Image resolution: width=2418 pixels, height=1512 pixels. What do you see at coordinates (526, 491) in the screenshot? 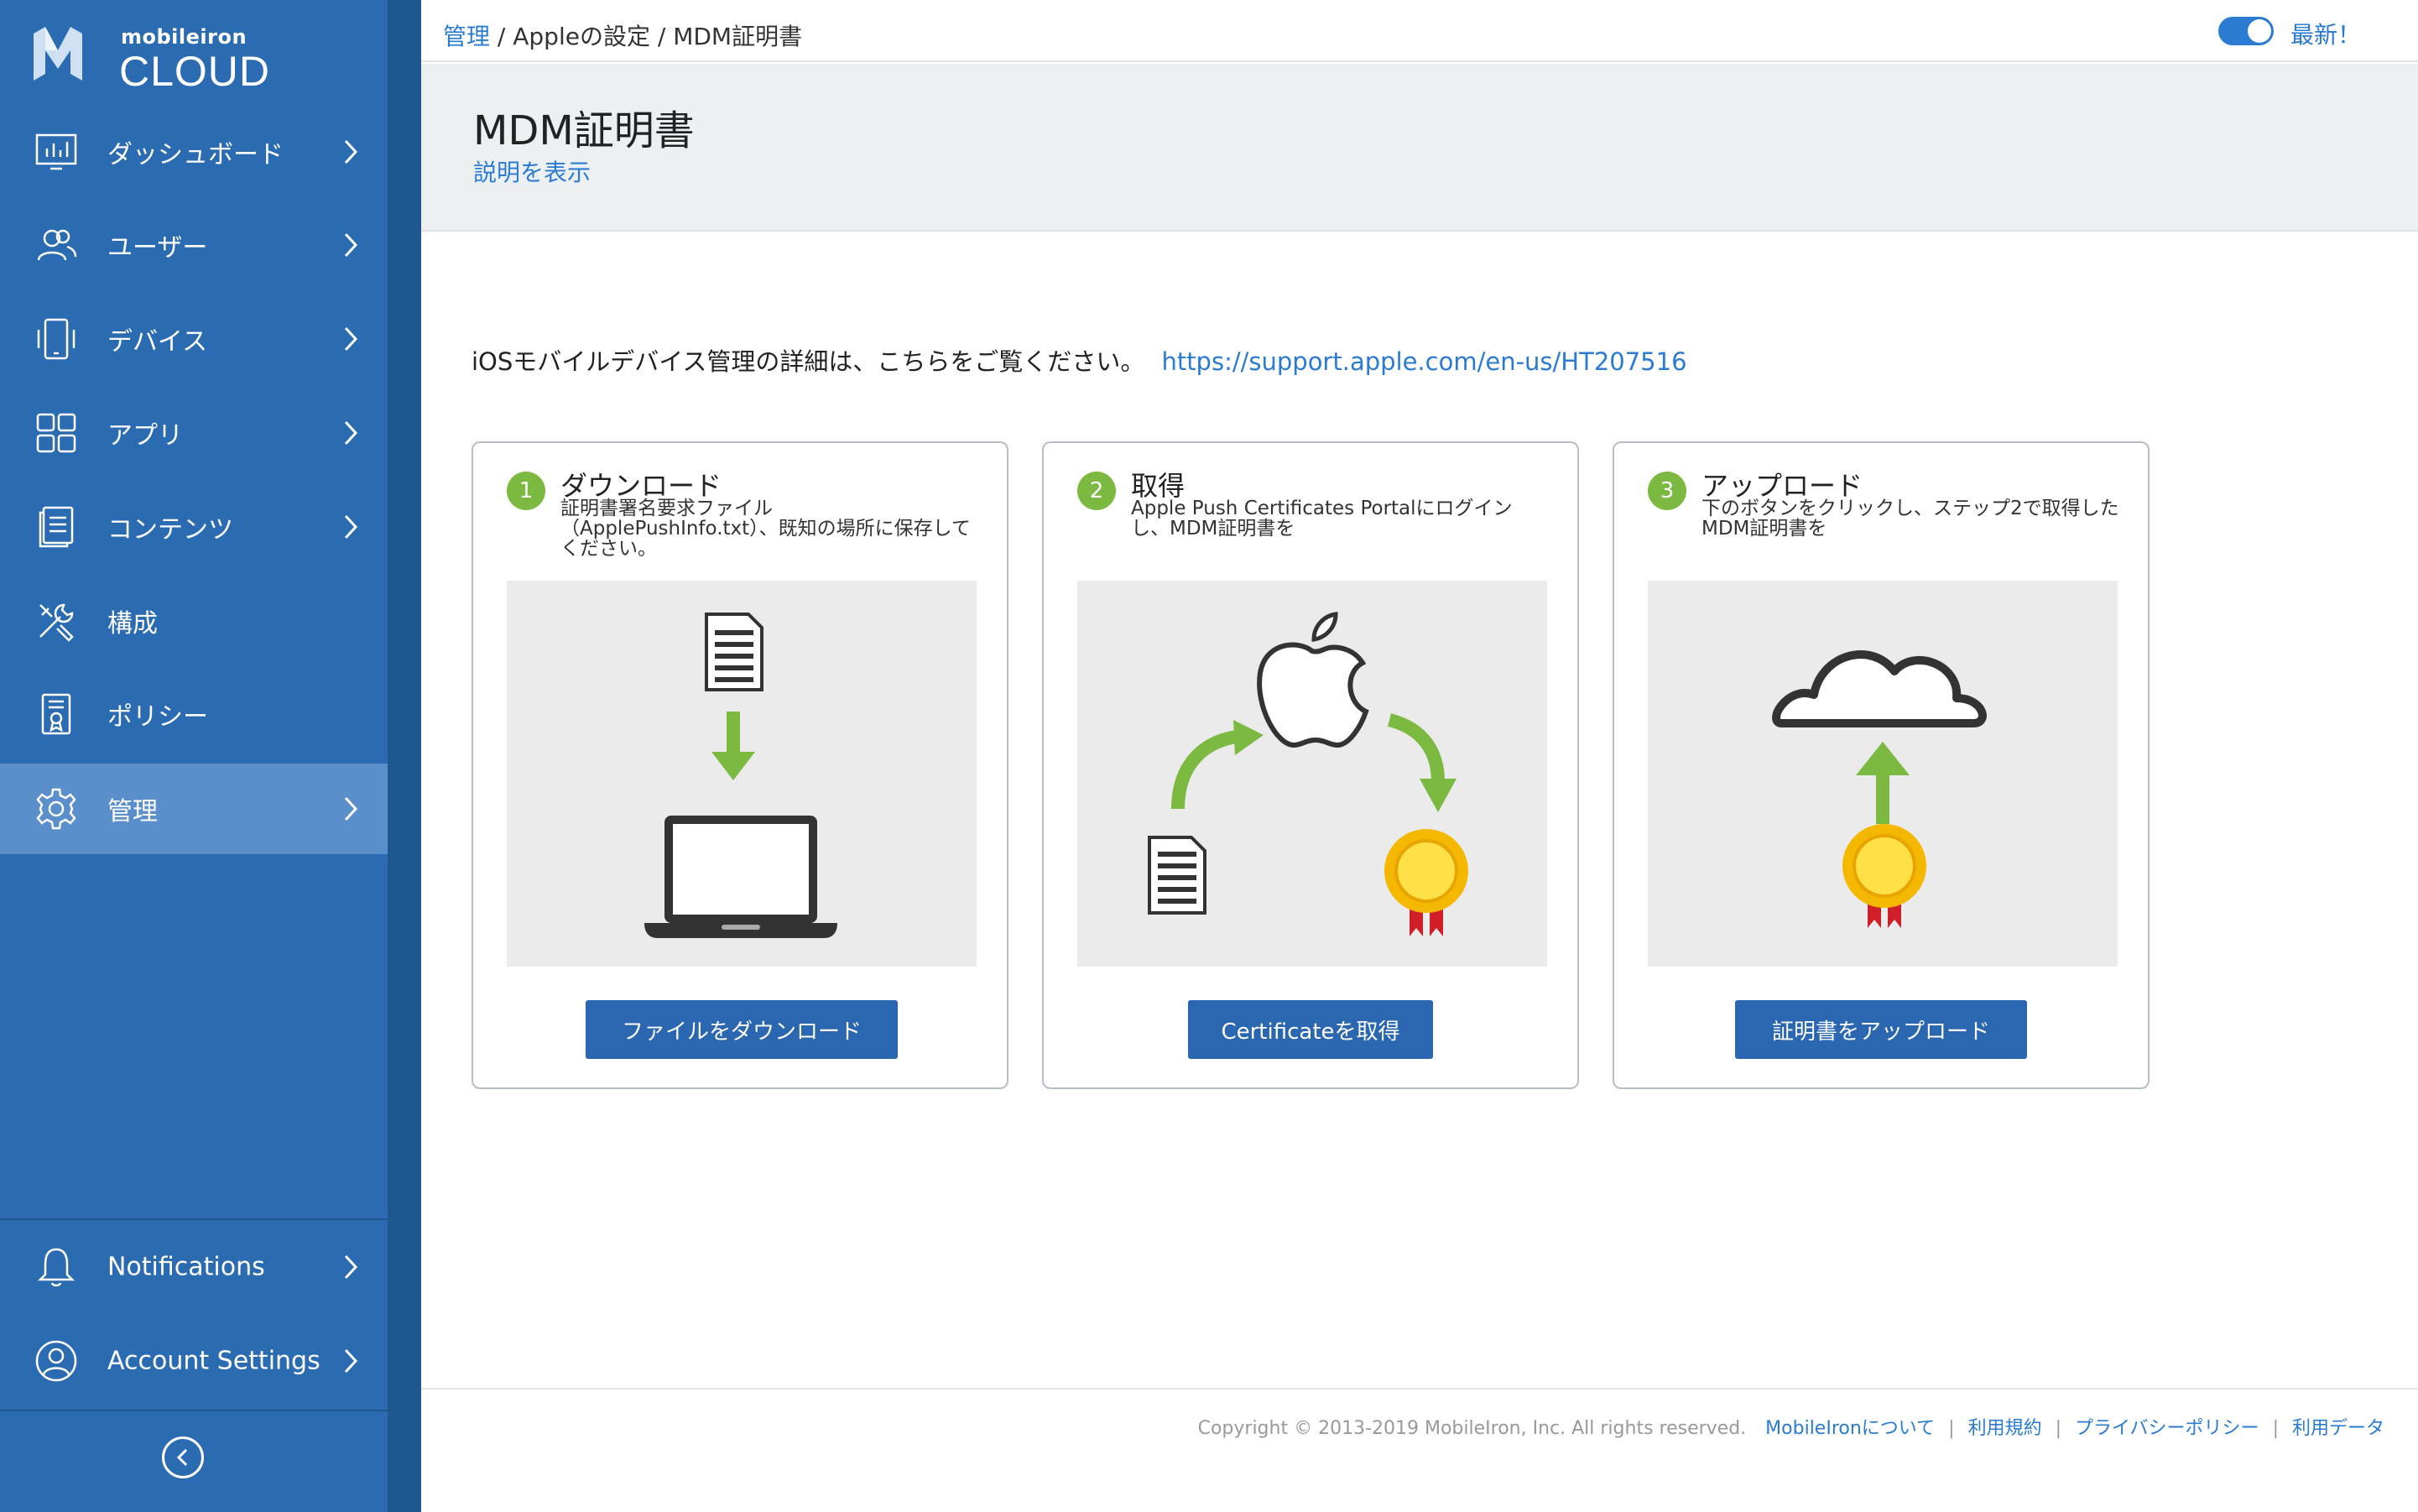
I see `step-number-badge: 1` at bounding box center [526, 491].